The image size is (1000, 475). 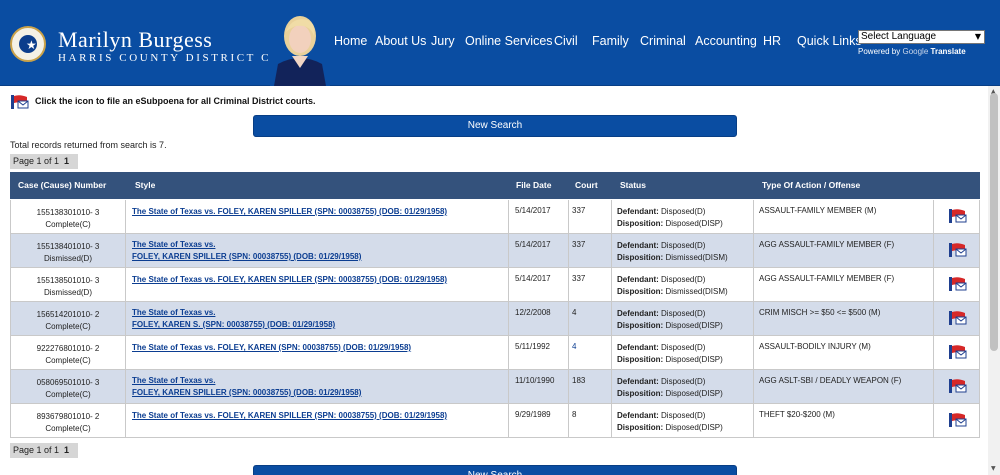 I want to click on case-number: 922276801010- 2, so click(x=68, y=348).